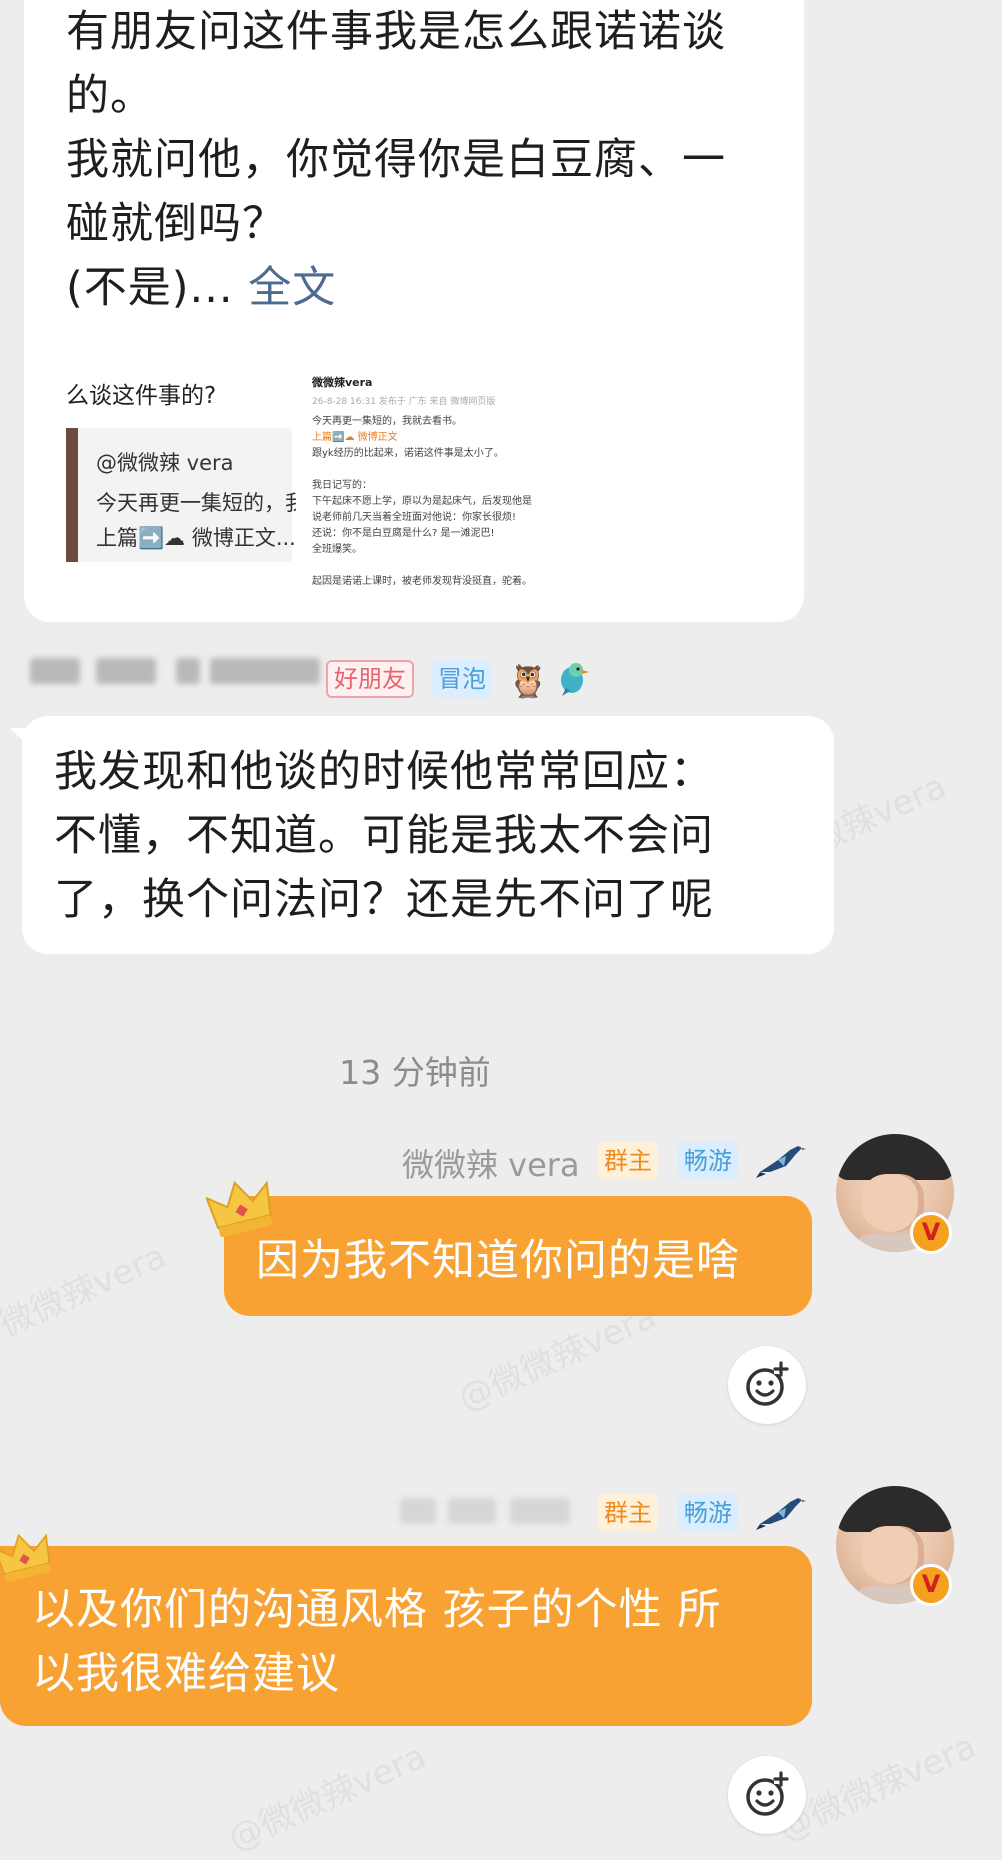 The image size is (1002, 1860). Describe the element at coordinates (422, 501) in the screenshot. I see `preview-line: 下午起床不愿上学，原以为是起床气，后发现他是` at that location.